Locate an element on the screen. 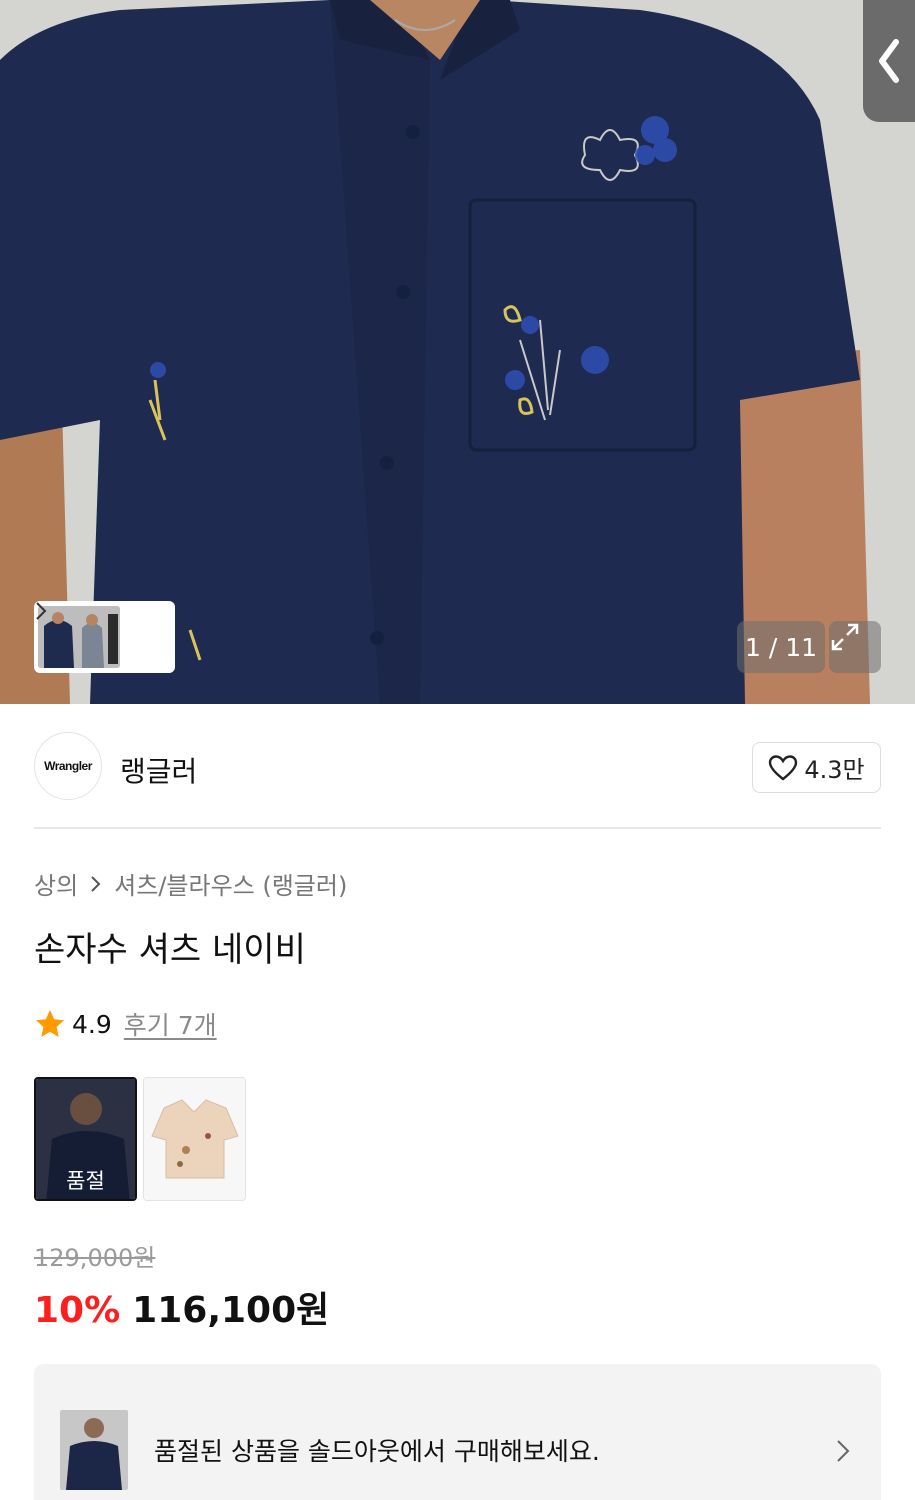 This screenshot has height=1500, width=915. chevron-left-icon is located at coordinates (889, 61).